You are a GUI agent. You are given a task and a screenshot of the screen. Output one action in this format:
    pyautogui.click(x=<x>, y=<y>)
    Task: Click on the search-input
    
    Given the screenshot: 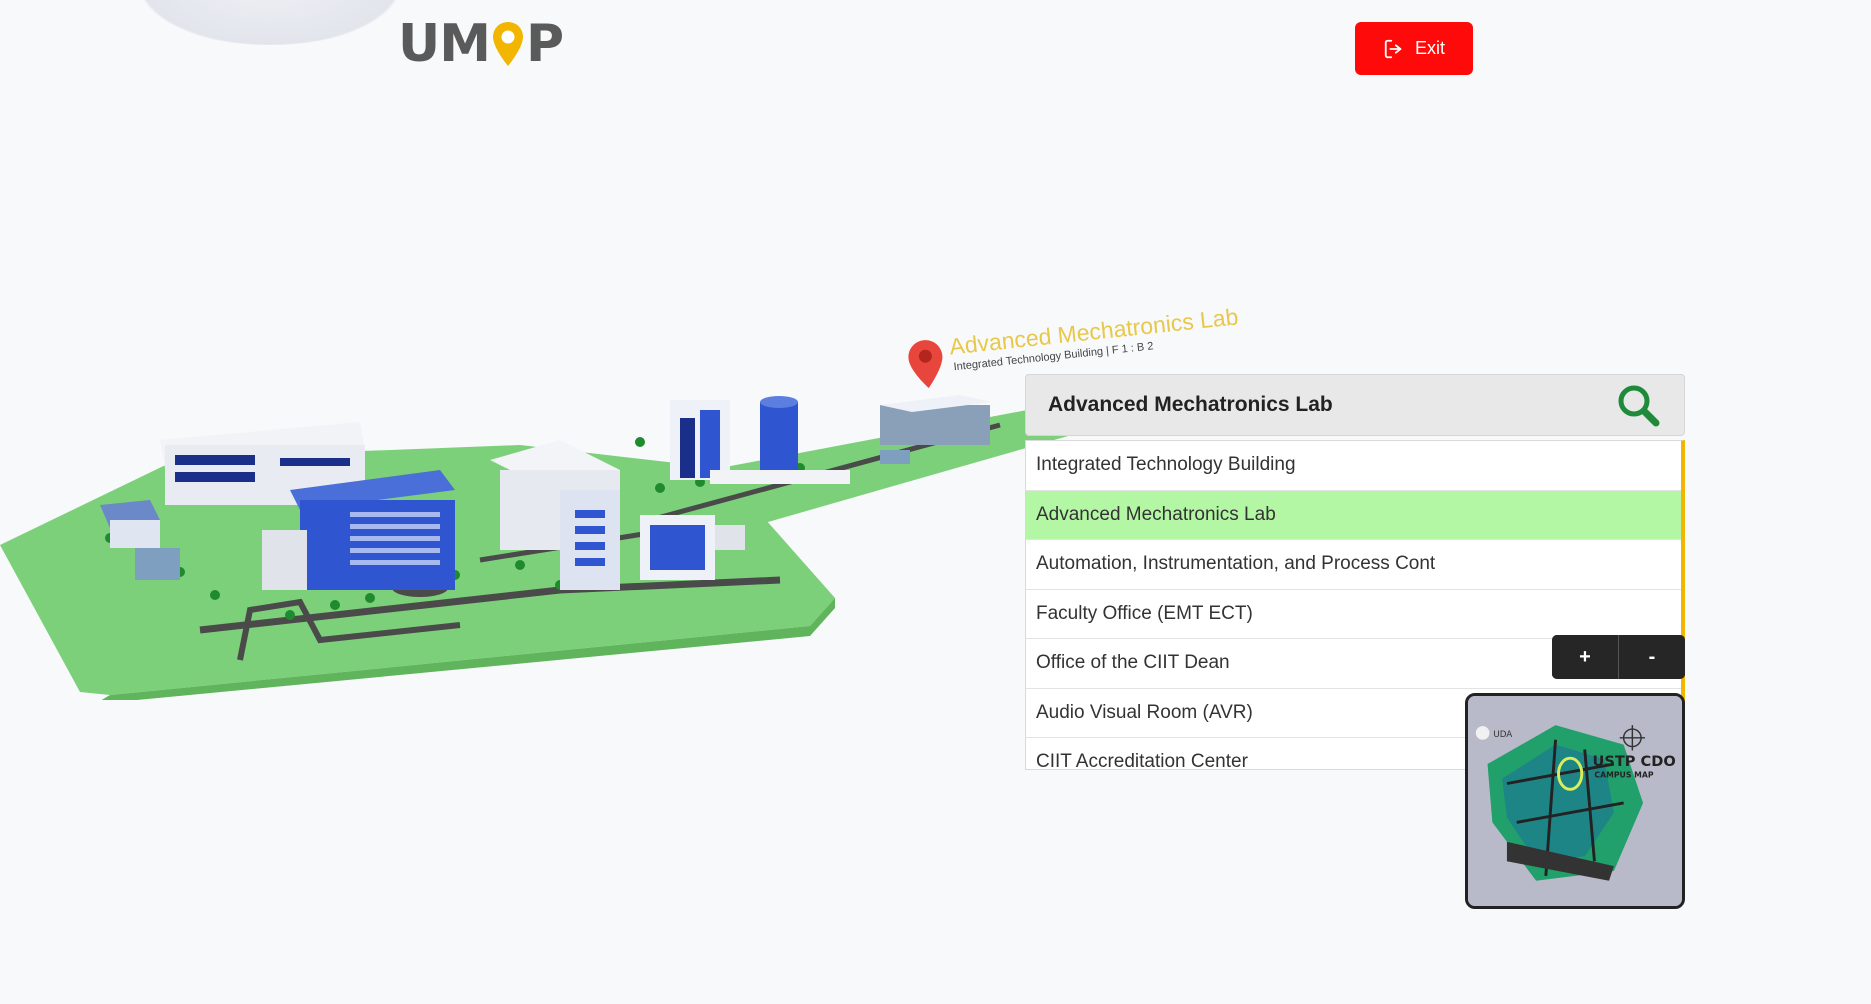 What is the action you would take?
    pyautogui.click(x=1320, y=405)
    